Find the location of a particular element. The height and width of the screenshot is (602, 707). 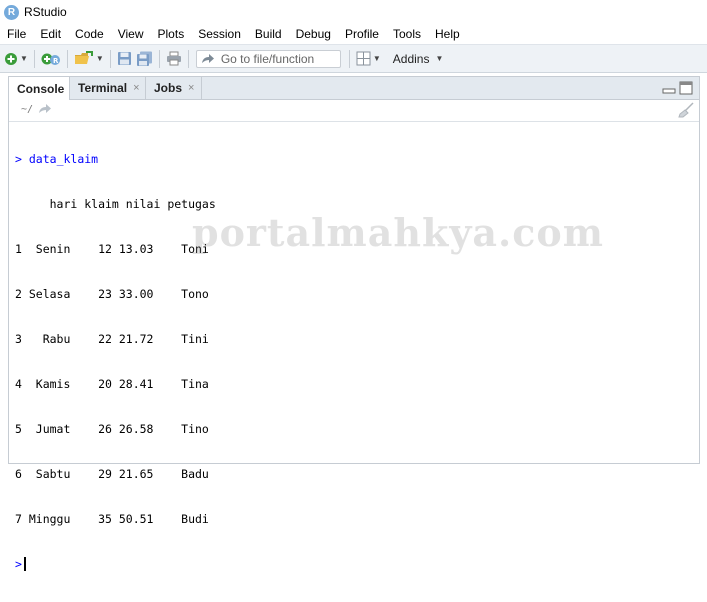

save-all-icon is located at coordinates (144, 58).